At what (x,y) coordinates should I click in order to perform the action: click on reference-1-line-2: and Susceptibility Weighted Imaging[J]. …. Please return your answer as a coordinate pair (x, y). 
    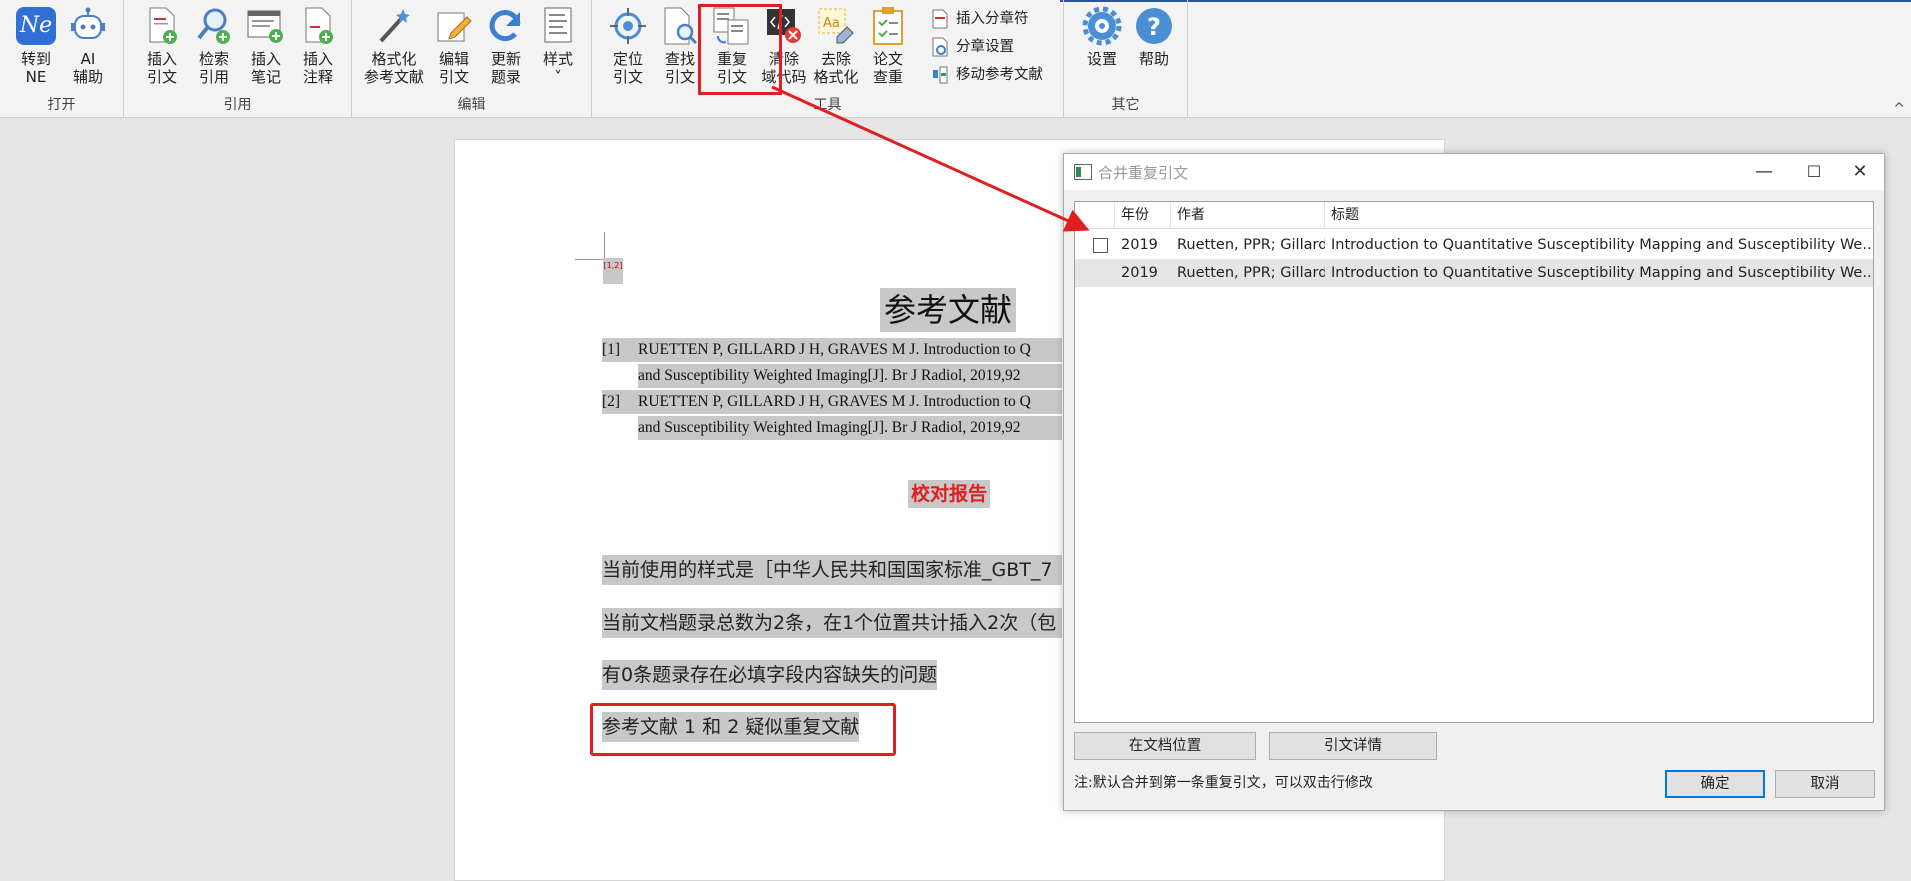
    Looking at the image, I should click on (850, 376).